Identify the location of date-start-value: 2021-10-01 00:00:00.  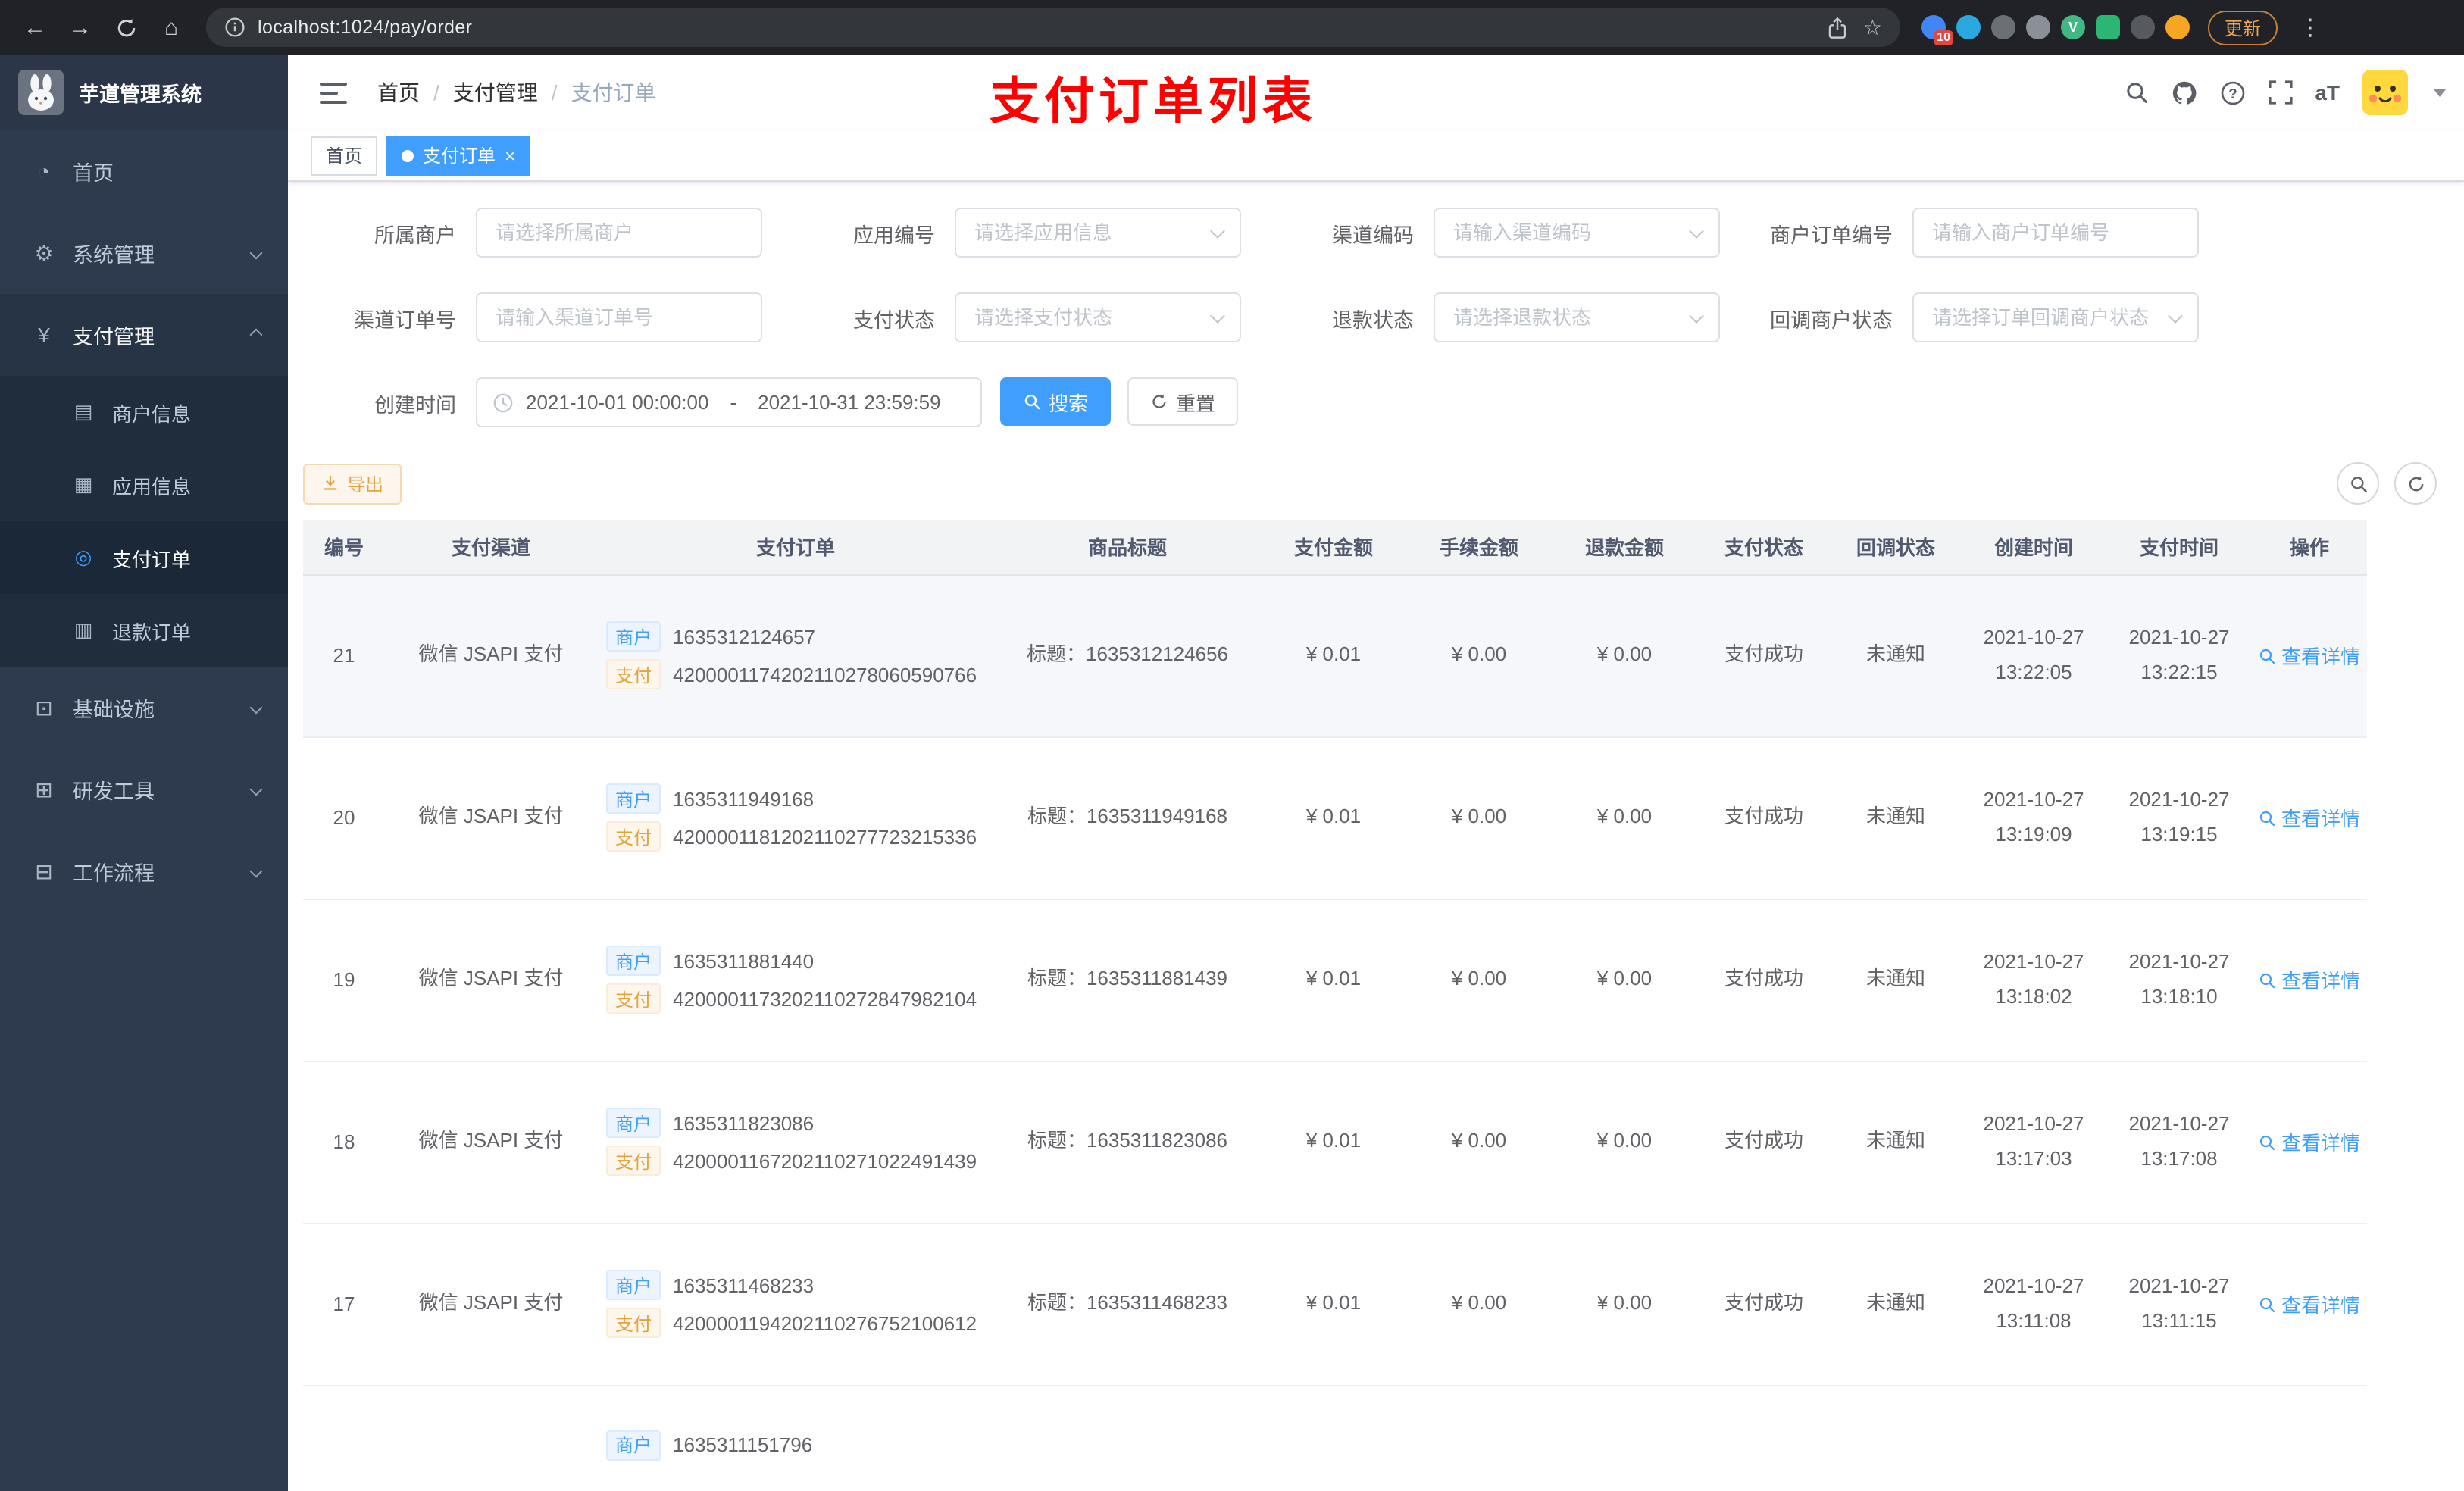
(617, 402).